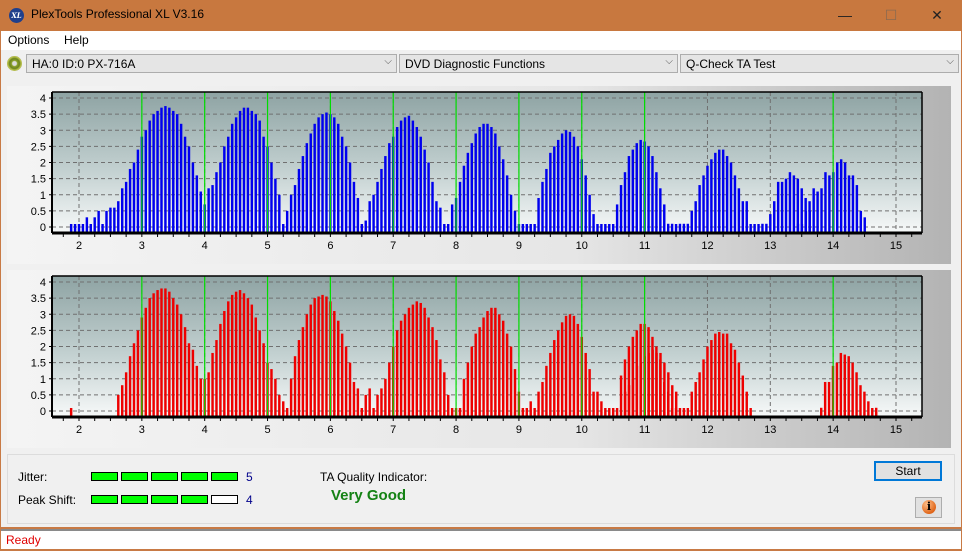  What do you see at coordinates (16, 15) in the screenshot?
I see `app-logo-icon: XL` at bounding box center [16, 15].